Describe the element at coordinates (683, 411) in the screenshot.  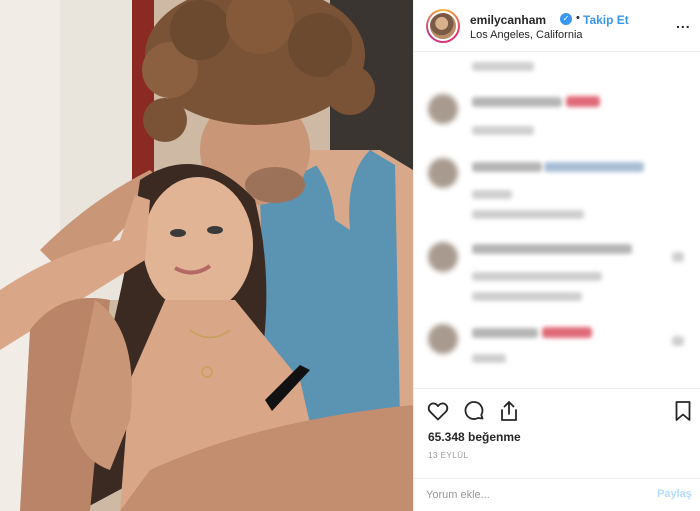
I see `bookmark-icon` at that location.